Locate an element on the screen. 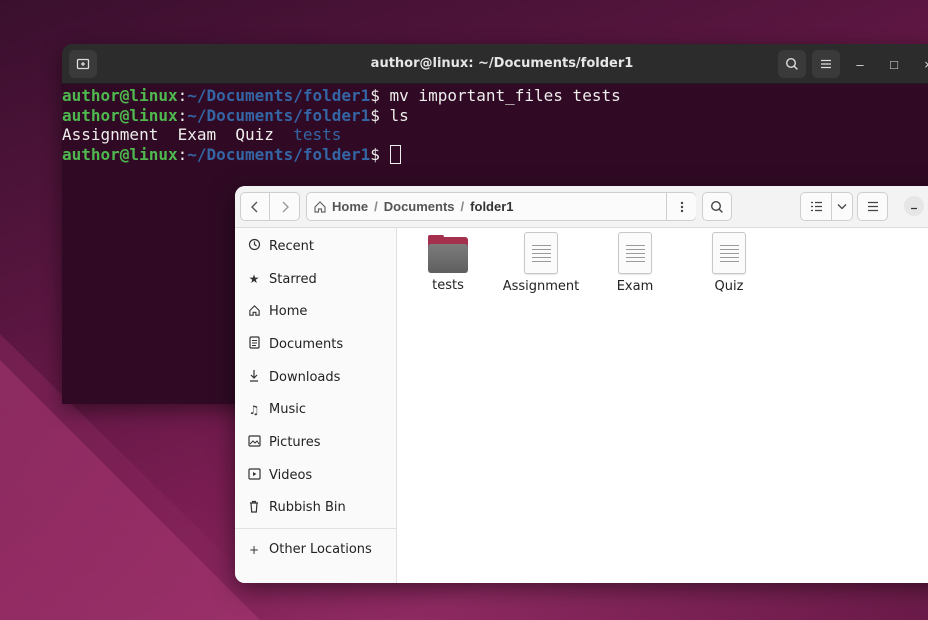 This screenshot has width=928, height=620. chevron-down-icon is located at coordinates (842, 207).